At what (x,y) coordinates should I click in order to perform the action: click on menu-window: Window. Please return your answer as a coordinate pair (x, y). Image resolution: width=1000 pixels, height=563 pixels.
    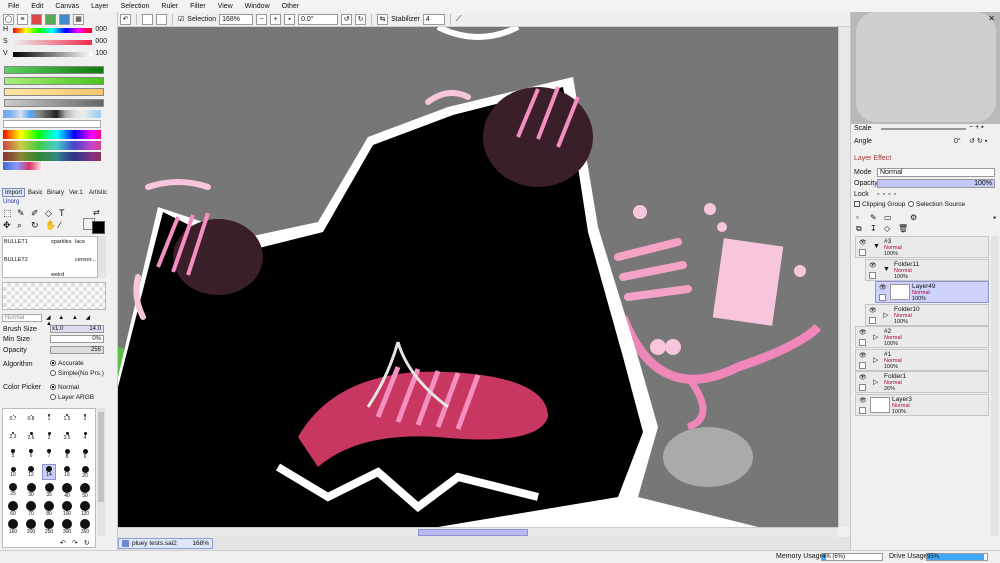
    Looking at the image, I should click on (257, 6).